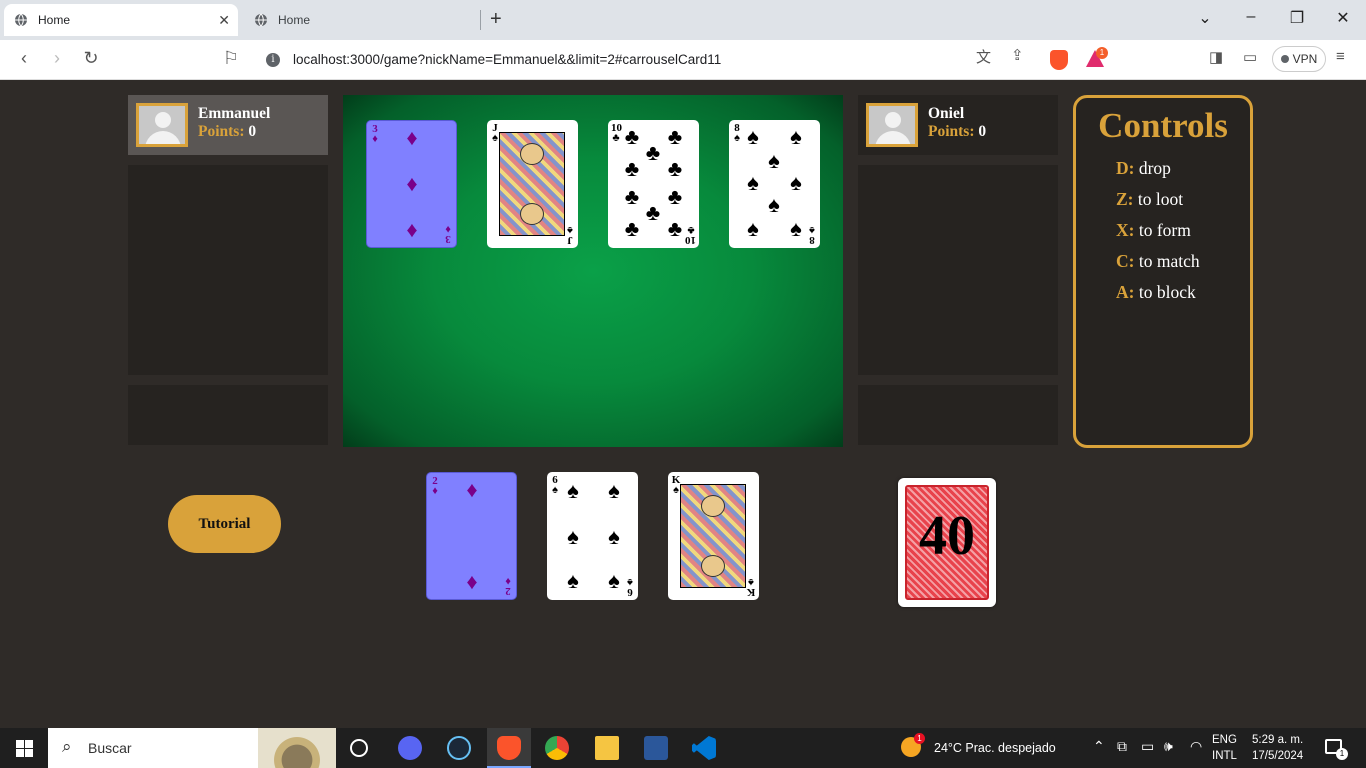  I want to click on brave-shields-icon, so click(1059, 60).